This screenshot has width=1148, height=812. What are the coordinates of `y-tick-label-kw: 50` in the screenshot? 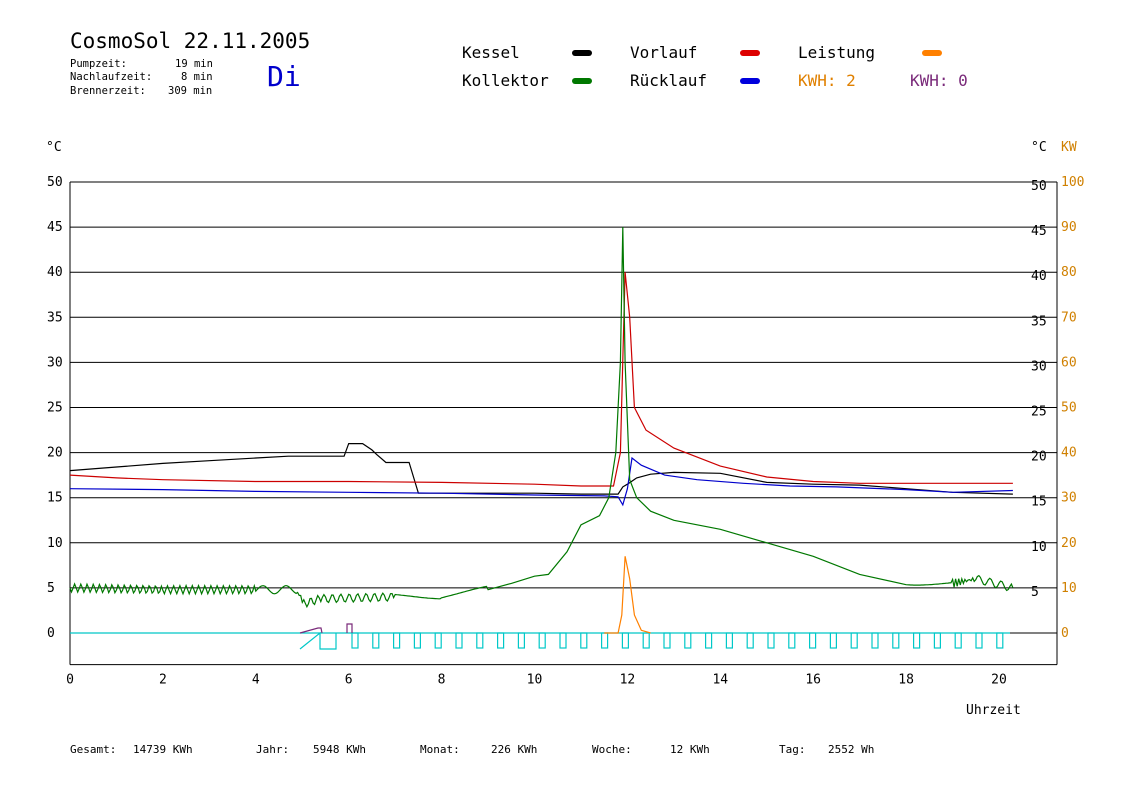 It's located at (1069, 408).